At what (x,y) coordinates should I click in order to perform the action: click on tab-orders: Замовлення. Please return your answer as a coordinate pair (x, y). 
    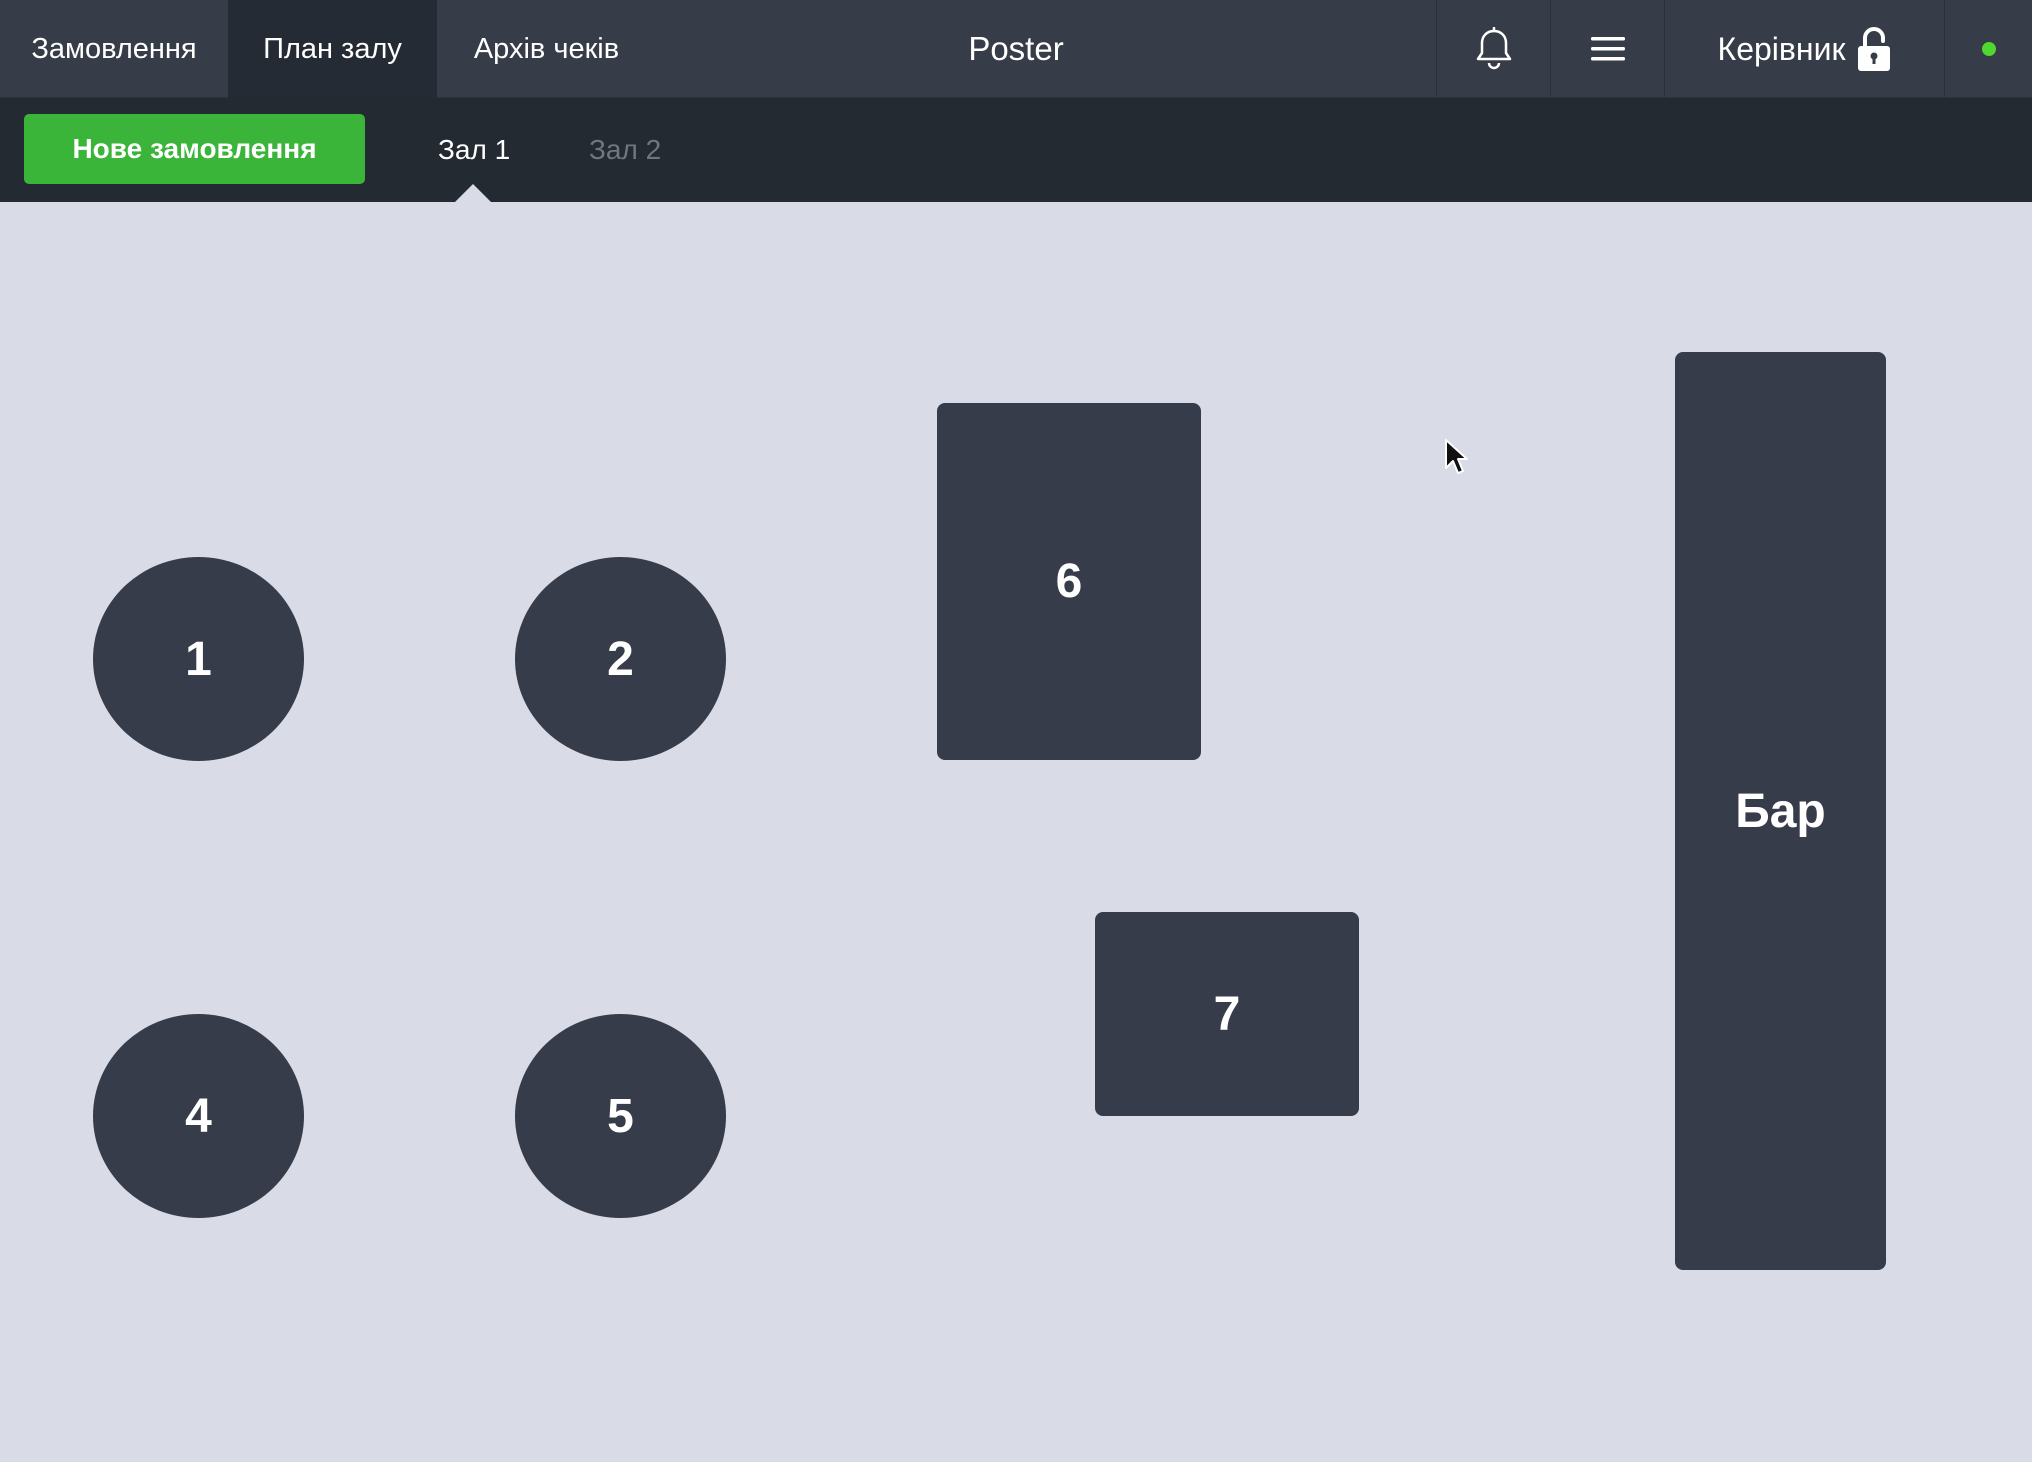
    Looking at the image, I should click on (114, 49).